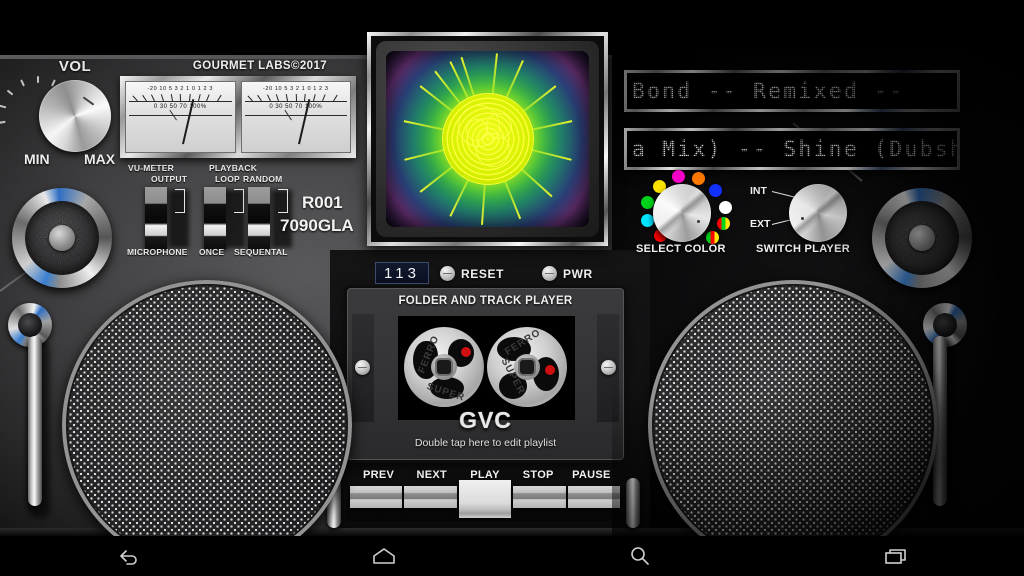 The width and height of the screenshot is (1024, 576). I want to click on track-counter: 113, so click(402, 273).